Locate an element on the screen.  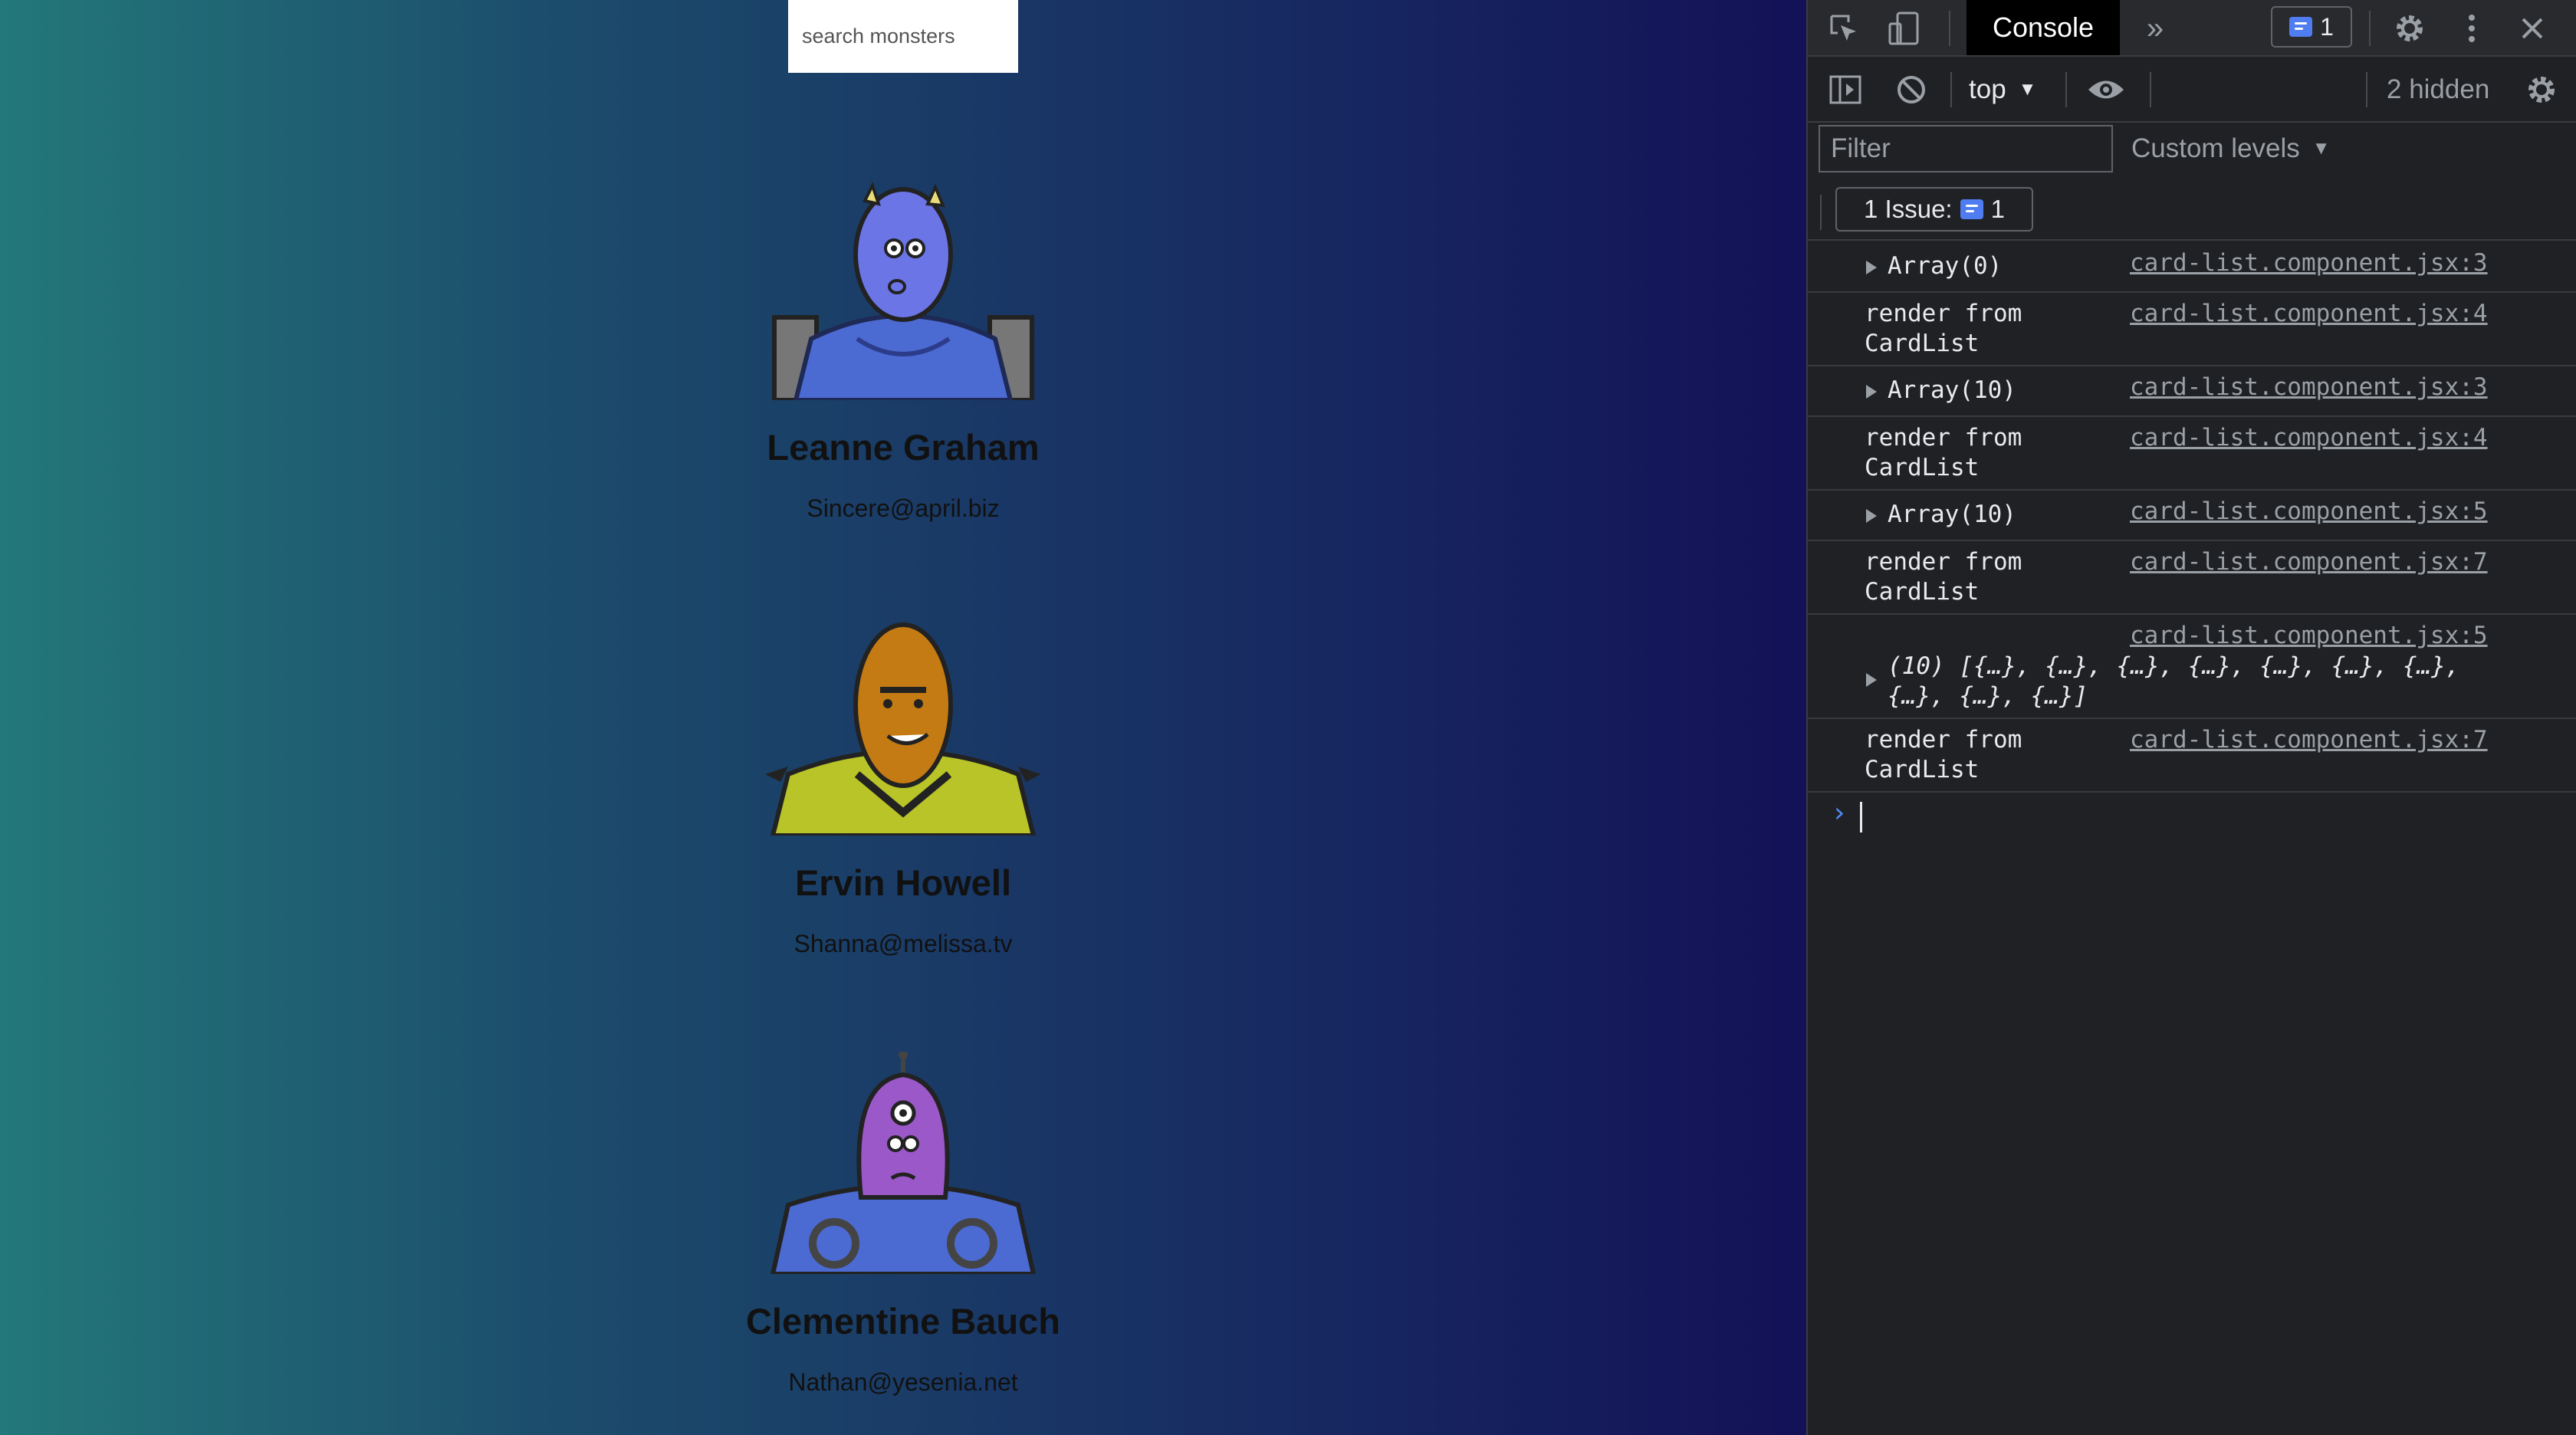
eye-icon is located at coordinates (2106, 90).